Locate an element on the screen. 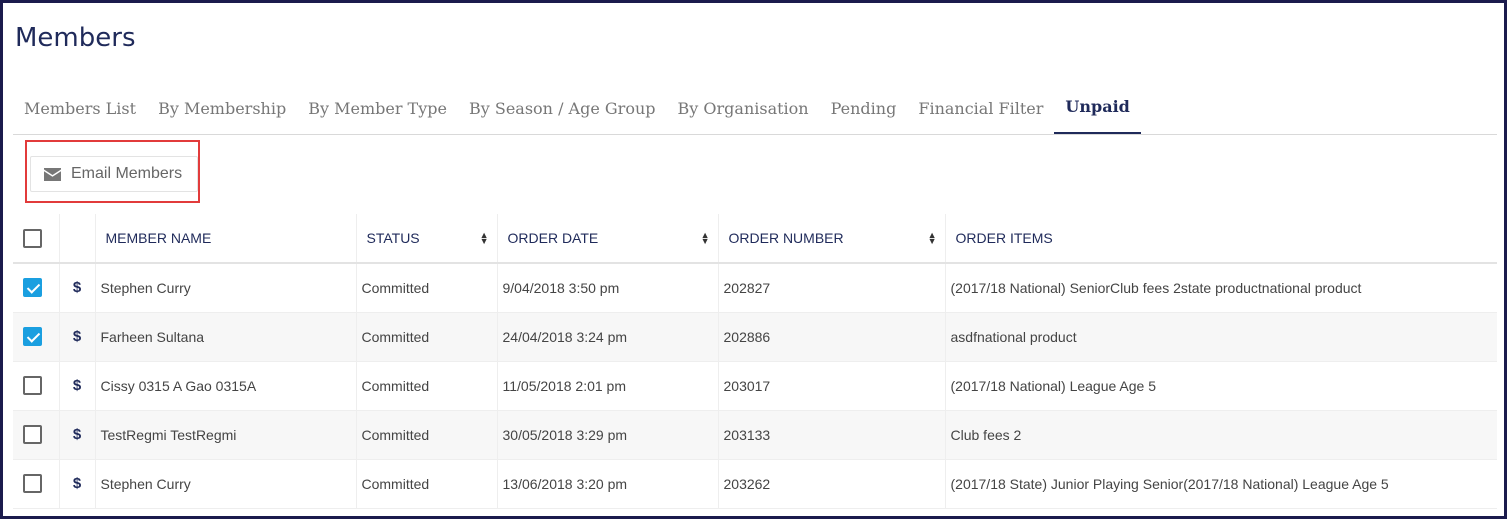 The height and width of the screenshot is (519, 1507). member-name: Cissy 0315 A Gao 0315A is located at coordinates (226, 386).